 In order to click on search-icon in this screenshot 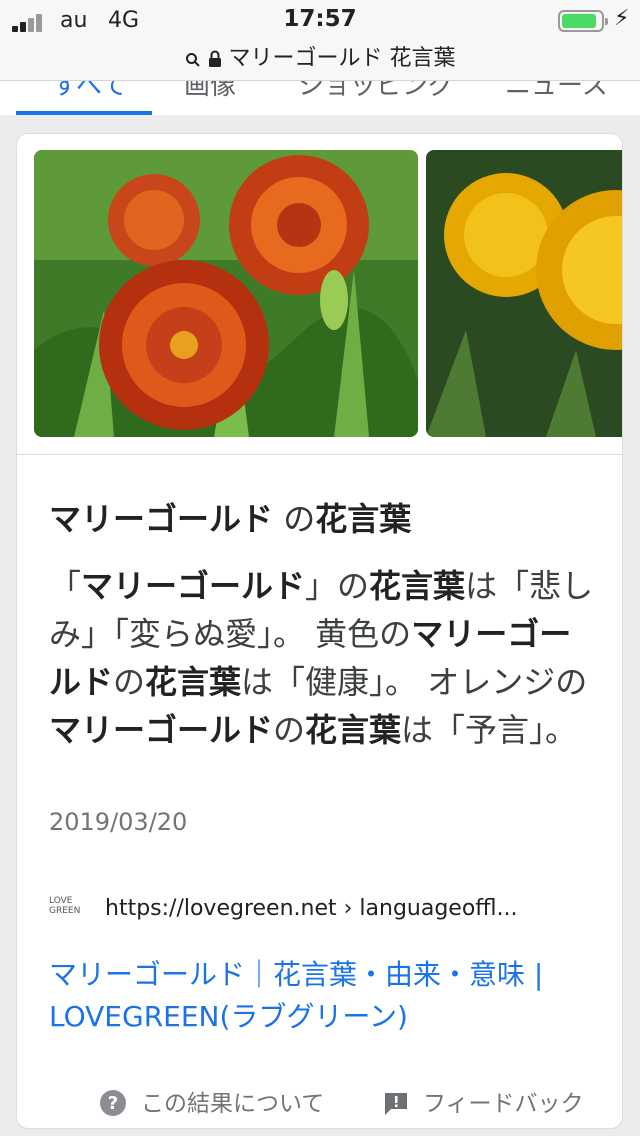, I will do `click(192, 60)`.